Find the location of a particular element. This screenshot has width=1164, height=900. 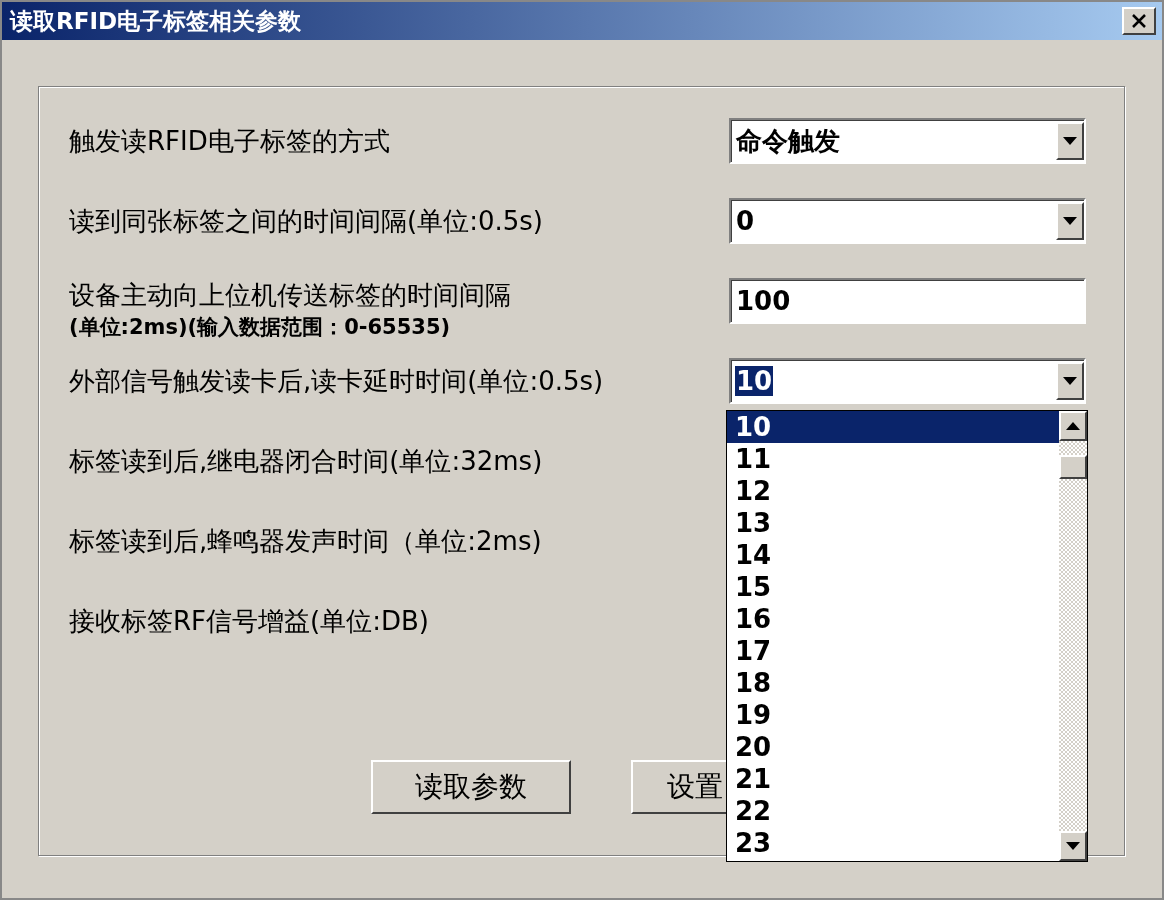

field-label: 接收标签RF信号增益(单位:DB) is located at coordinates (249, 621).